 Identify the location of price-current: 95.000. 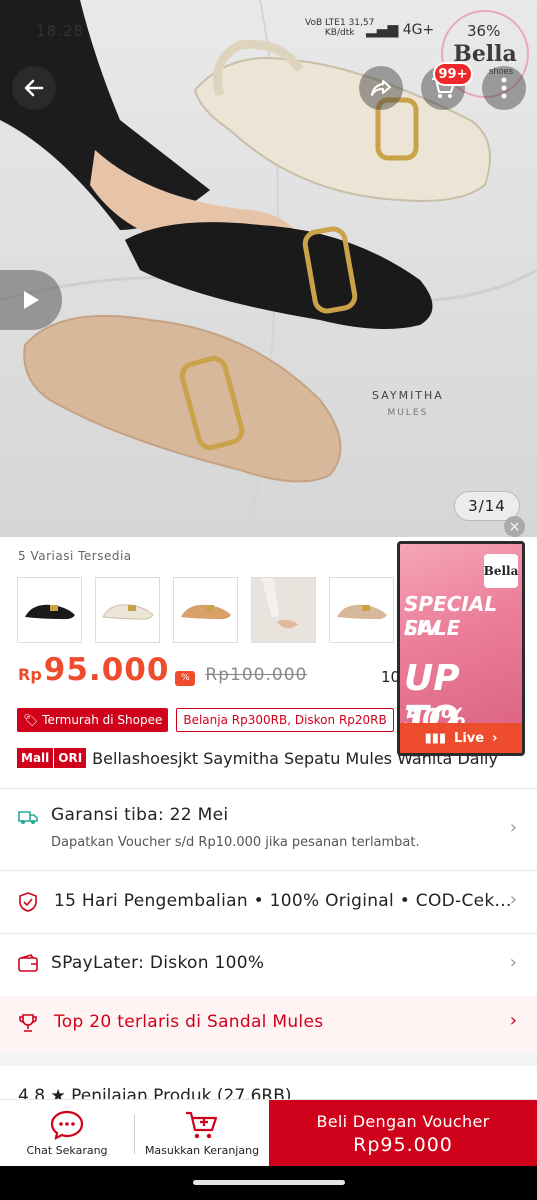
(106, 670).